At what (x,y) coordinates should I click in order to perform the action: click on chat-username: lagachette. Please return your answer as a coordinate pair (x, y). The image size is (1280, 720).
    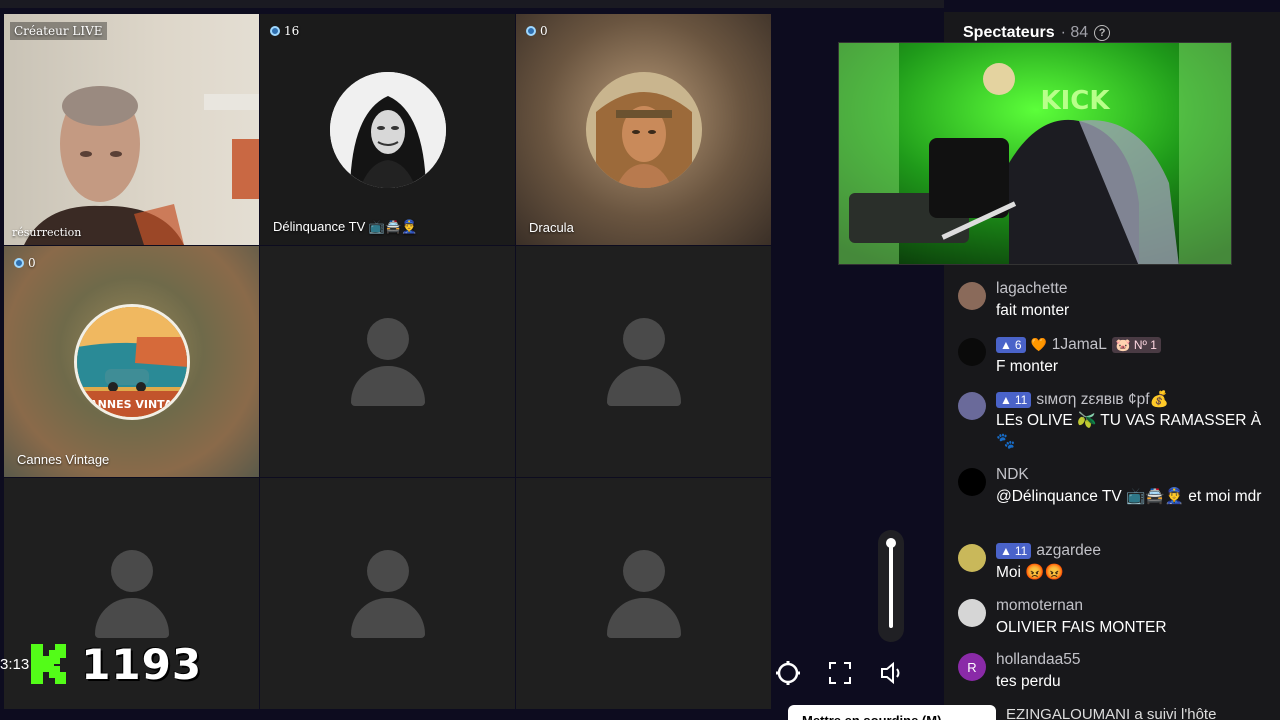
    Looking at the image, I should click on (1032, 289).